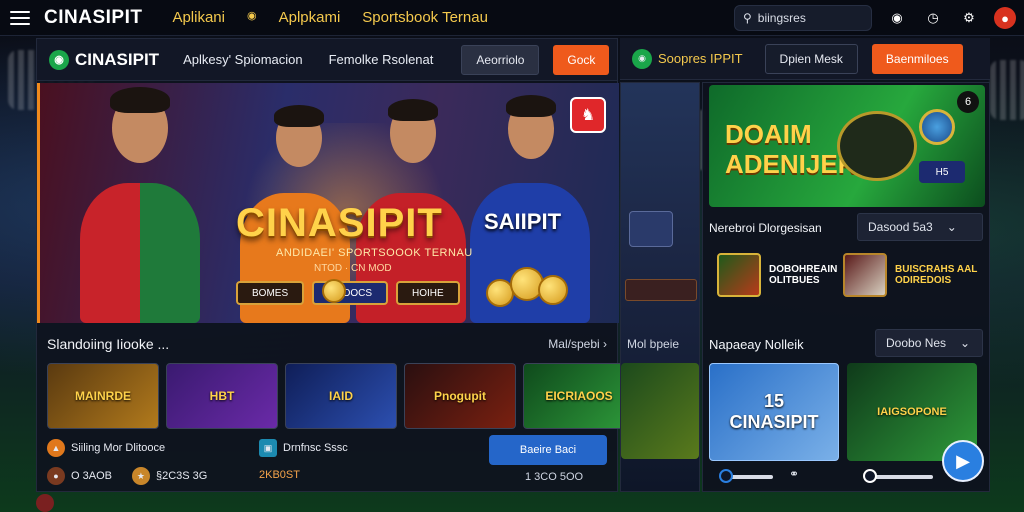 This screenshot has width=1024, height=512. What do you see at coordinates (554, 477) in the screenshot?
I see `blue-button-sub: 1 3CO 5OO` at bounding box center [554, 477].